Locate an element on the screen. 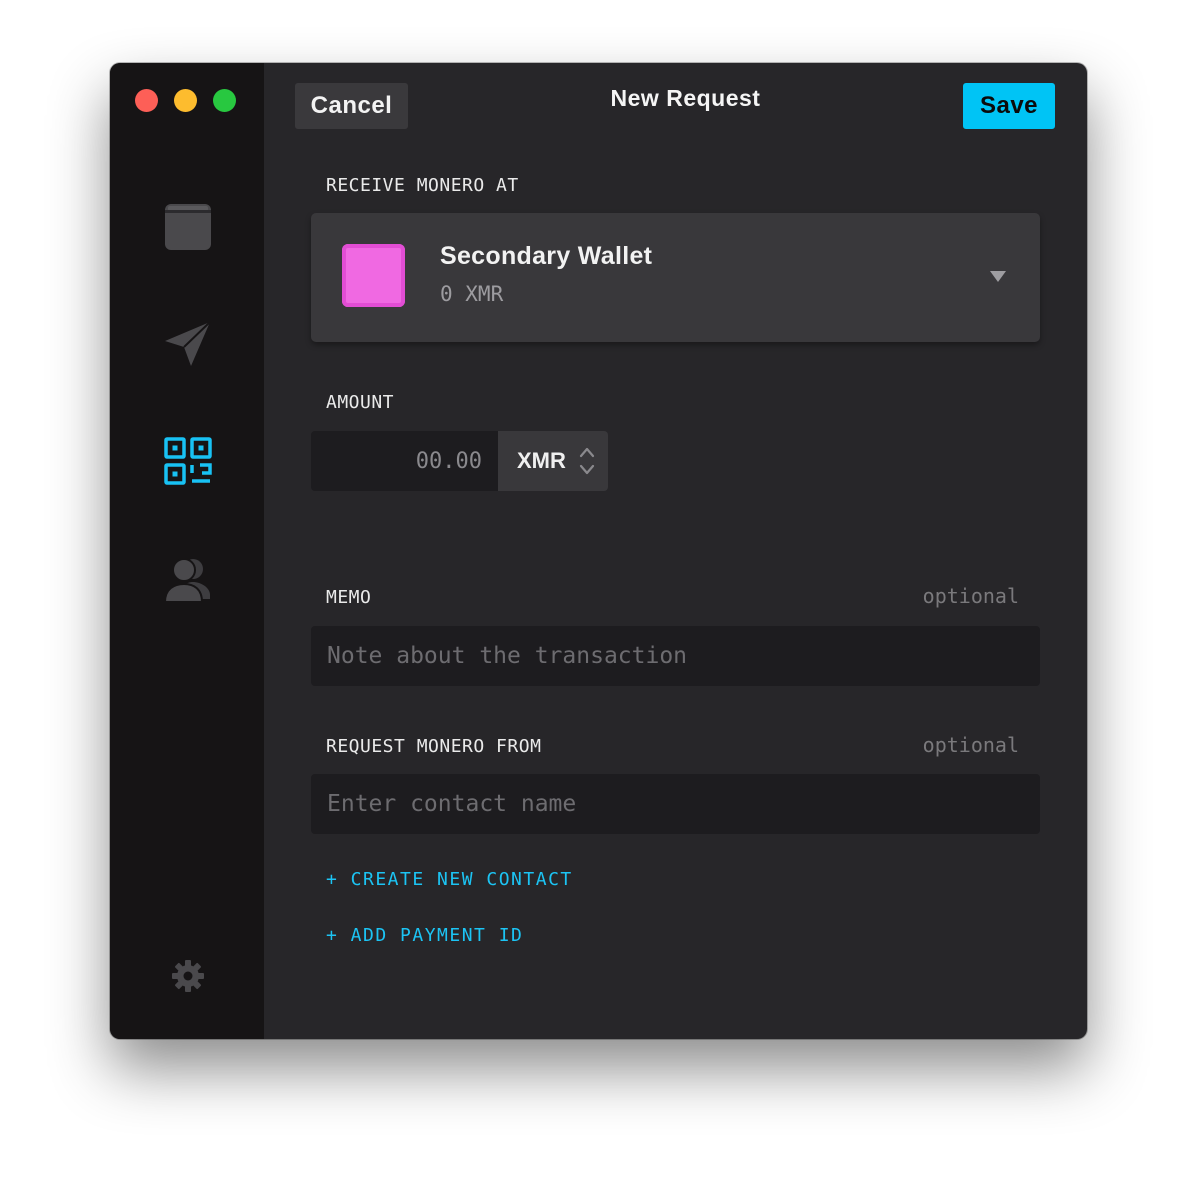  contact-name-input: Enter contact name is located at coordinates (675, 804).